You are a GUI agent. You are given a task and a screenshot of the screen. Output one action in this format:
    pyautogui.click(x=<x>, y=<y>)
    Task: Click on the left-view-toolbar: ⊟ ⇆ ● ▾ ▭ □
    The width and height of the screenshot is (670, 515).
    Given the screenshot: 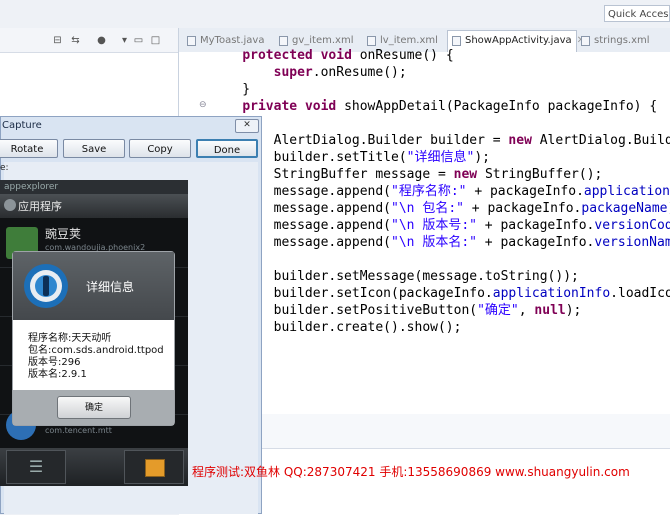 What is the action you would take?
    pyautogui.click(x=89, y=40)
    